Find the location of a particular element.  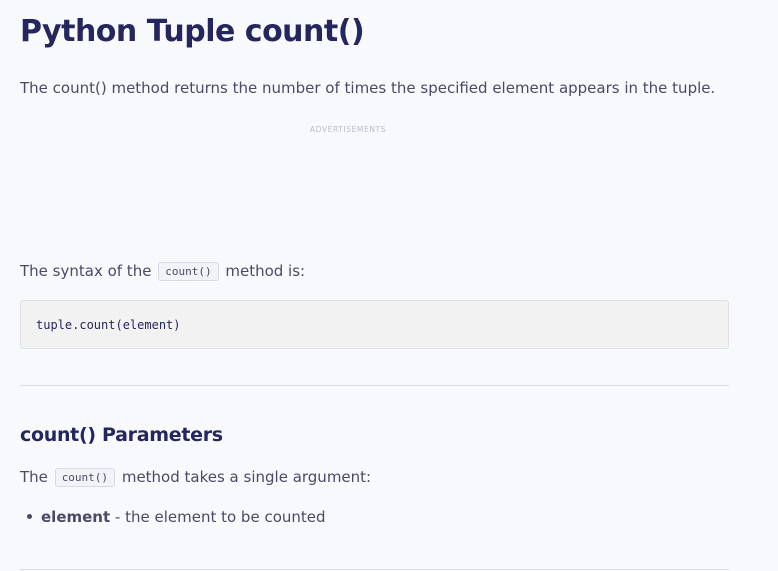

parameters-text-before: The is located at coordinates (34, 477).